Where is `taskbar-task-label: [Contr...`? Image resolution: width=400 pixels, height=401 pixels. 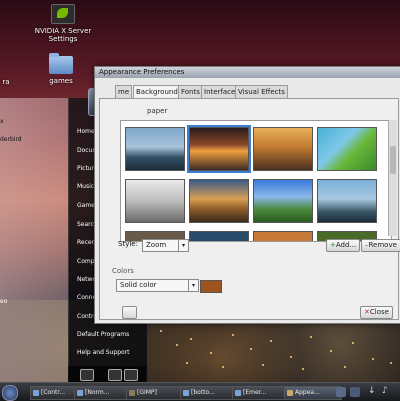 taskbar-task-label: [Contr... is located at coordinates (53, 392).